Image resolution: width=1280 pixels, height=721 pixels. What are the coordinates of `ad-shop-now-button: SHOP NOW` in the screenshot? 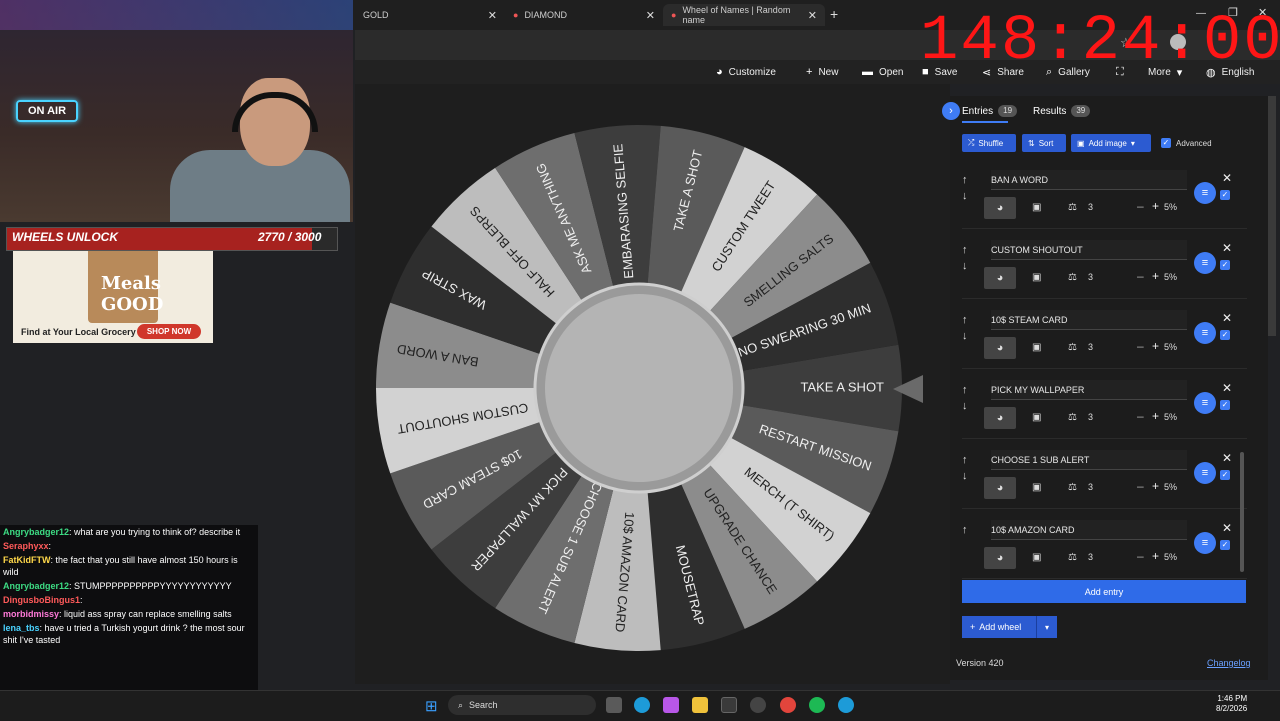 It's located at (169, 331).